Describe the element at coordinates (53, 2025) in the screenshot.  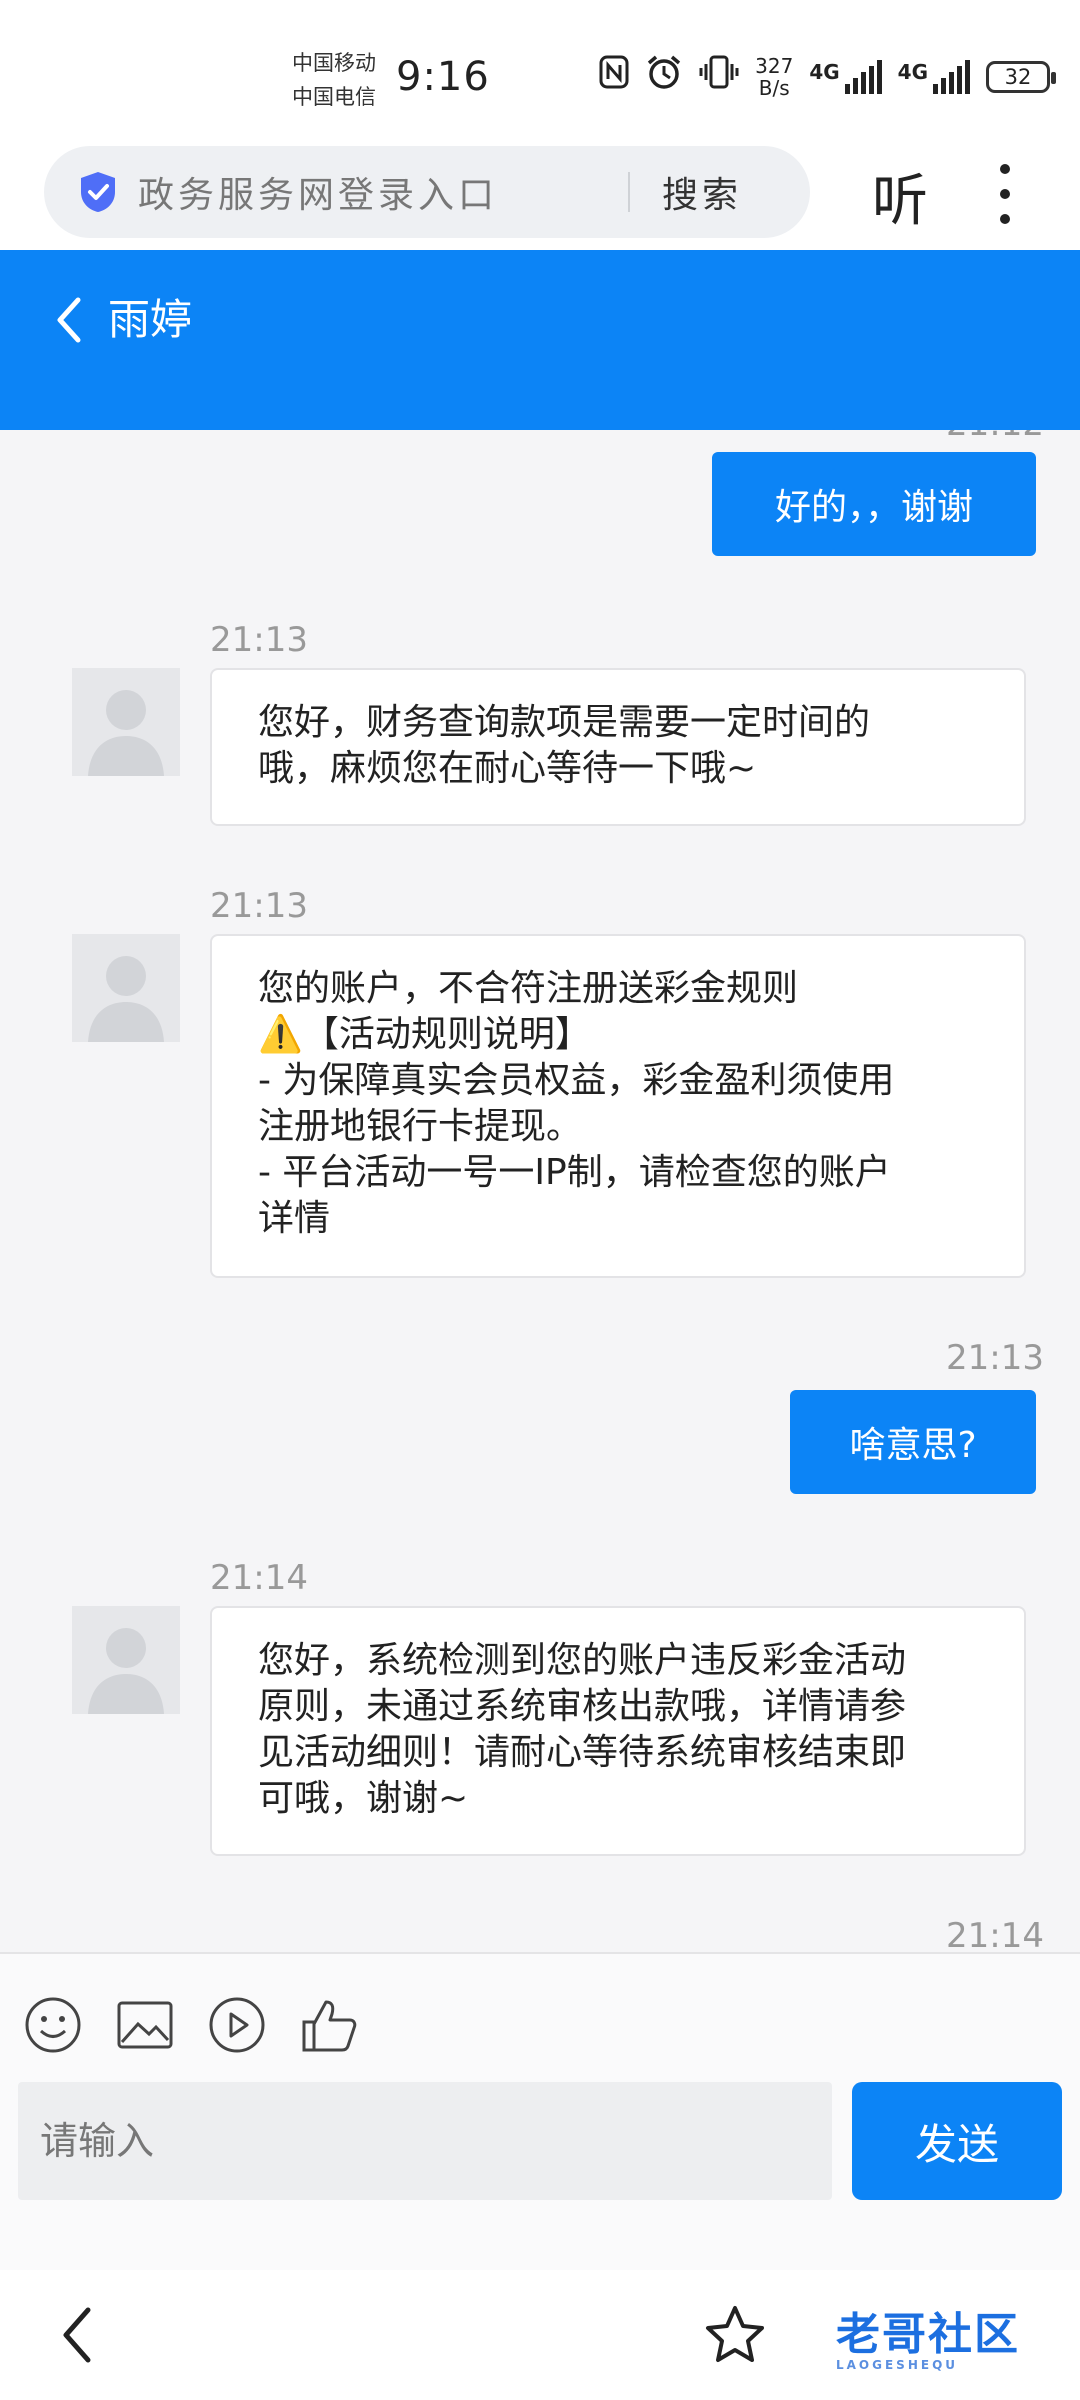
I see `emoji-icon` at that location.